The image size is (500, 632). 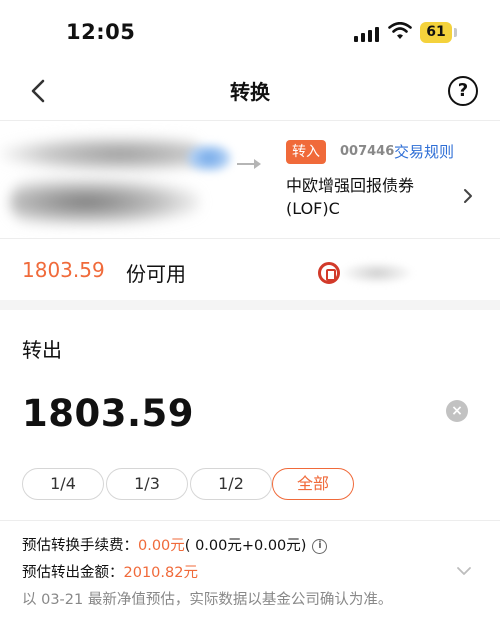 What do you see at coordinates (147, 484) in the screenshot?
I see `quick-select-third: 1/3` at bounding box center [147, 484].